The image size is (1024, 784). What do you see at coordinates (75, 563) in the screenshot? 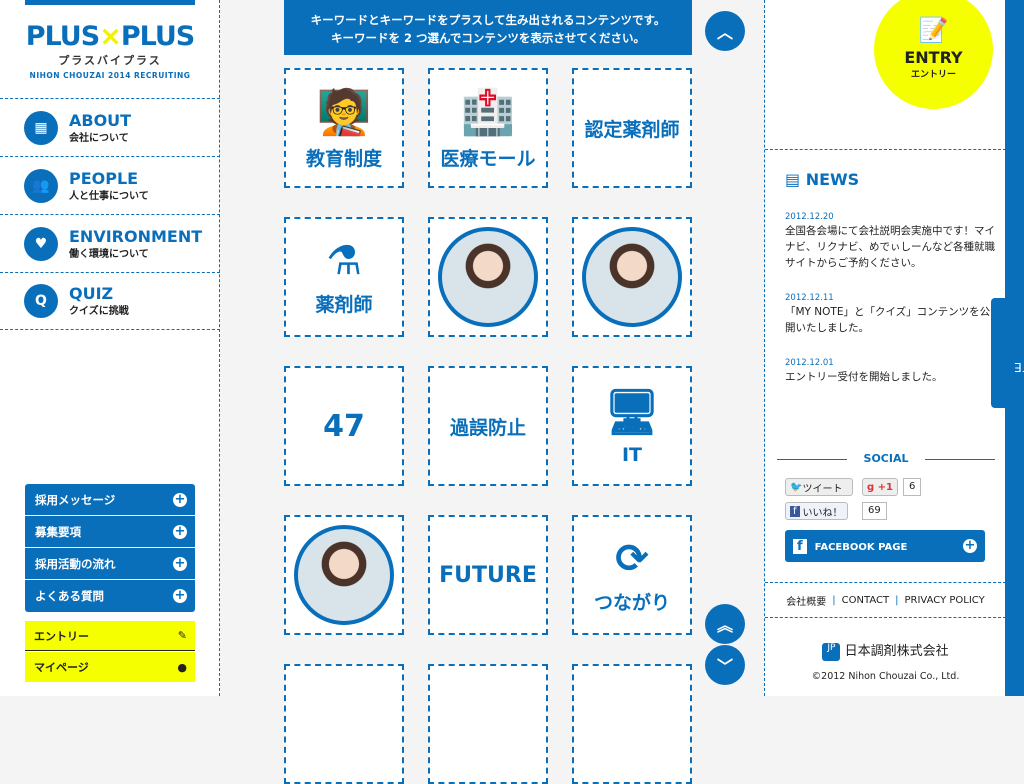
I see `menu-label: 採用活動の流れ` at bounding box center [75, 563].